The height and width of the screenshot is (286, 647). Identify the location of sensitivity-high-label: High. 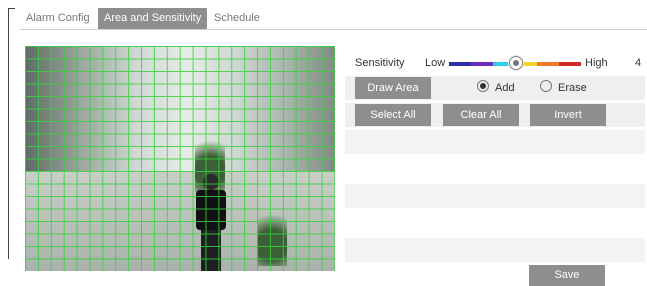
(596, 63).